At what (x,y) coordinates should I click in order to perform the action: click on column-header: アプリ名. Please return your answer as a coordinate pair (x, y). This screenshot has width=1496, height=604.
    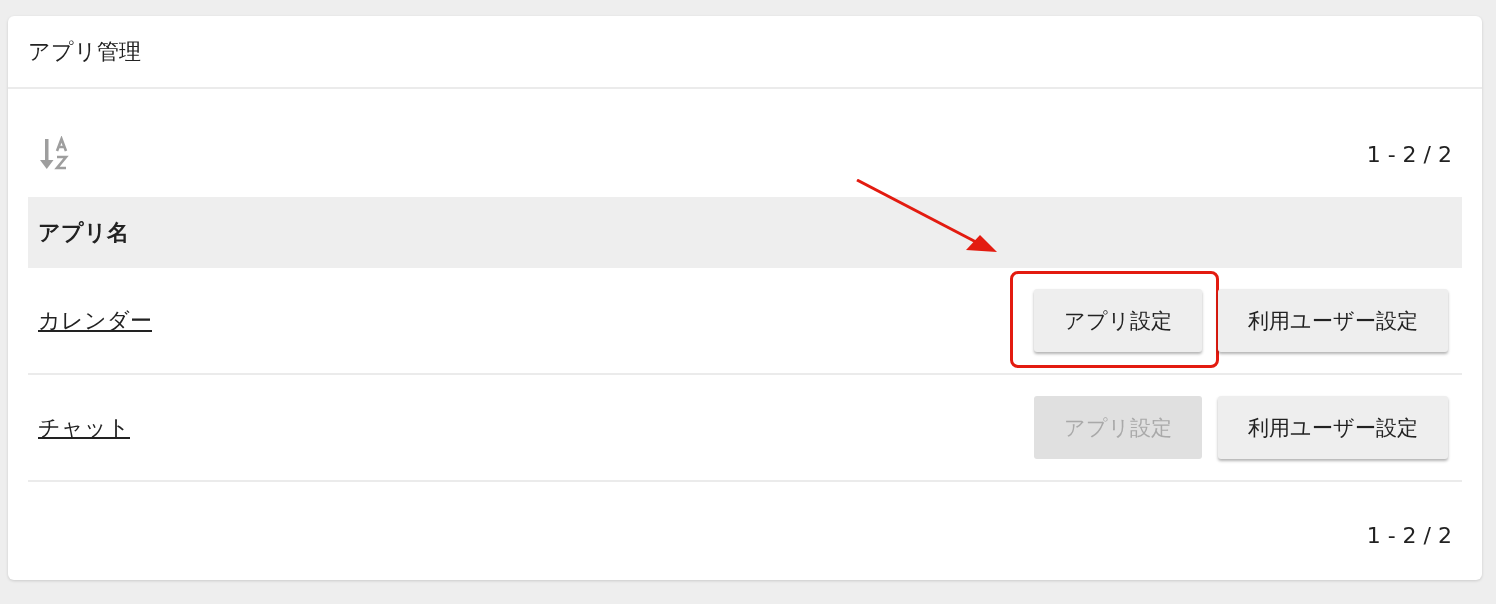
    Looking at the image, I should click on (83, 232).